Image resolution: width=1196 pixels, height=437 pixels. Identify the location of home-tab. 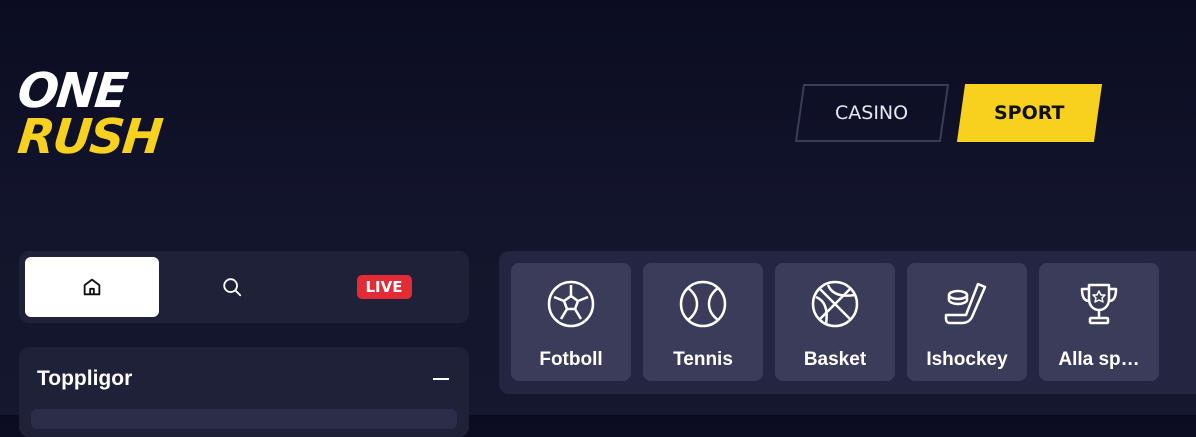
(92, 287).